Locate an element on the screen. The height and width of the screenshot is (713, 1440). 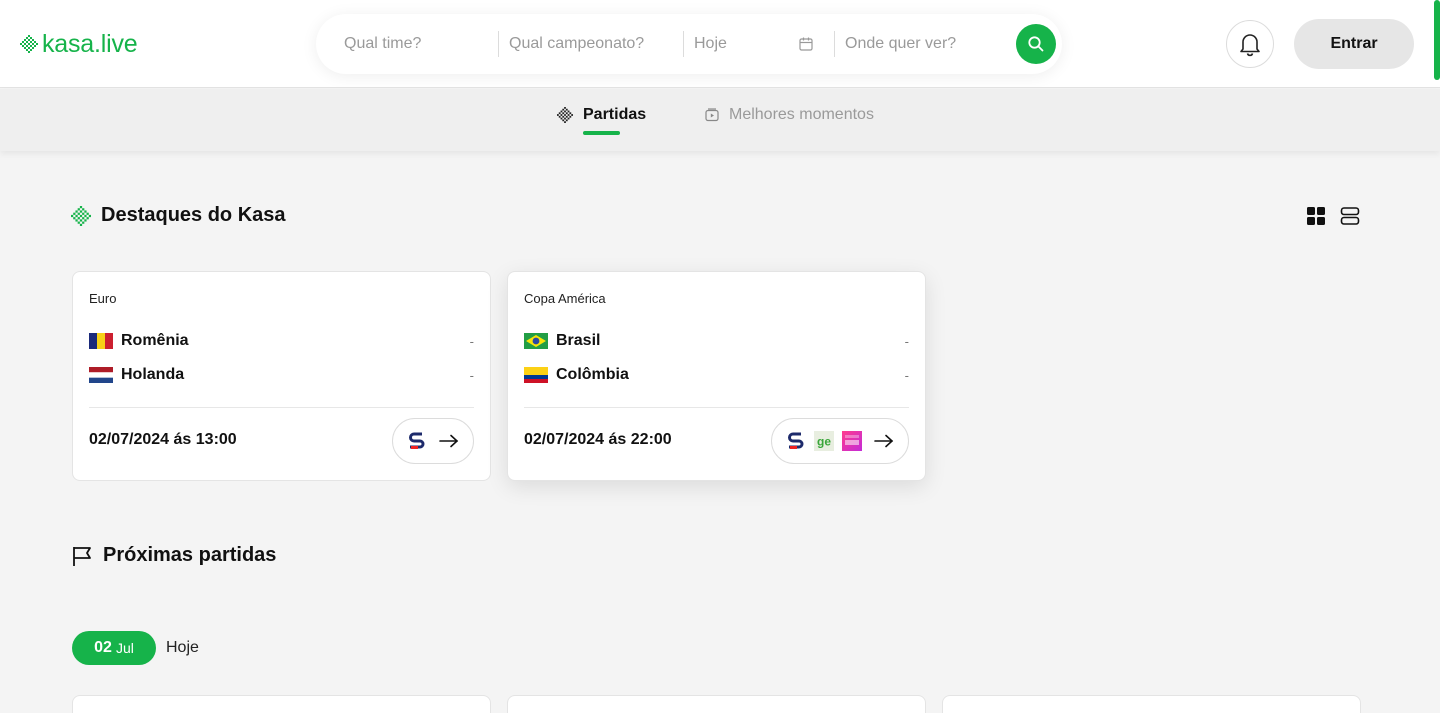
tab-label: Melhores momentos is located at coordinates (801, 114).